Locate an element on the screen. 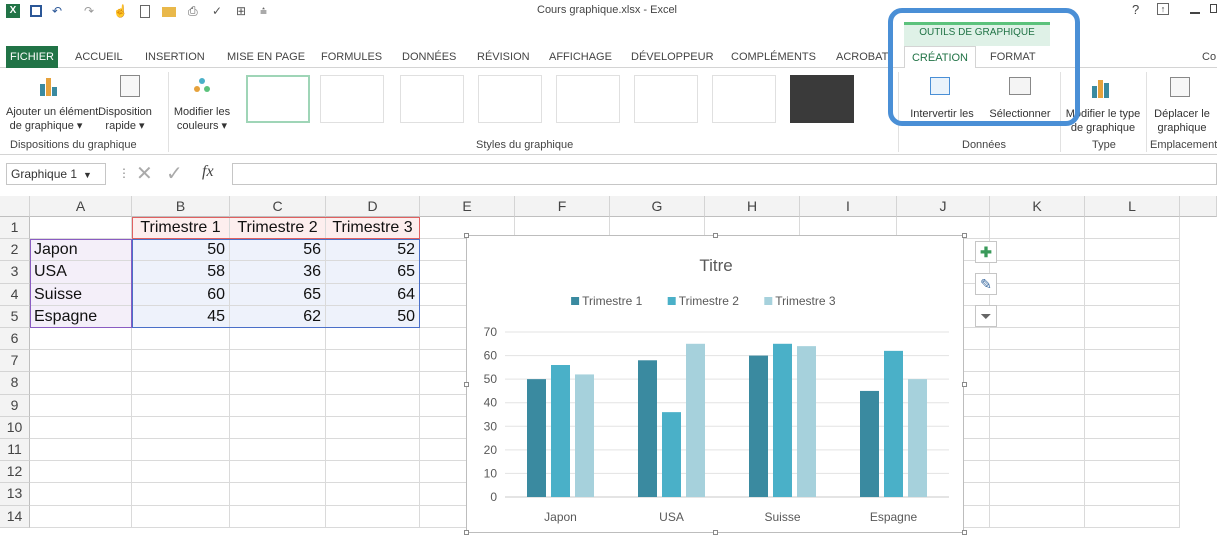 The height and width of the screenshot is (545, 1217). redo-icon: ↷ is located at coordinates (89, 11).